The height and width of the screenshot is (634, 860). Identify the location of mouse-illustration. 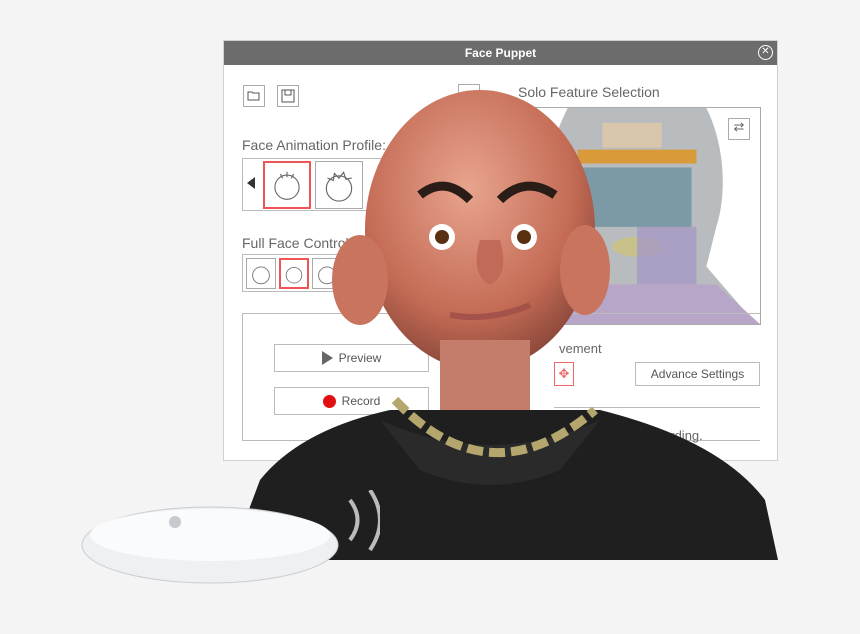
(230, 537).